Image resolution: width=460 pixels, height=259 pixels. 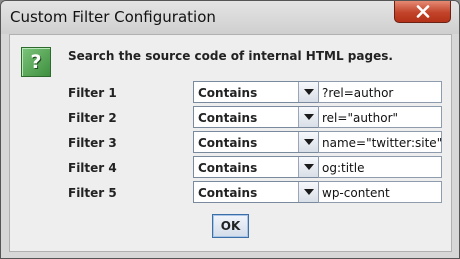 I want to click on filter-4-dropdown-button, so click(x=308, y=167).